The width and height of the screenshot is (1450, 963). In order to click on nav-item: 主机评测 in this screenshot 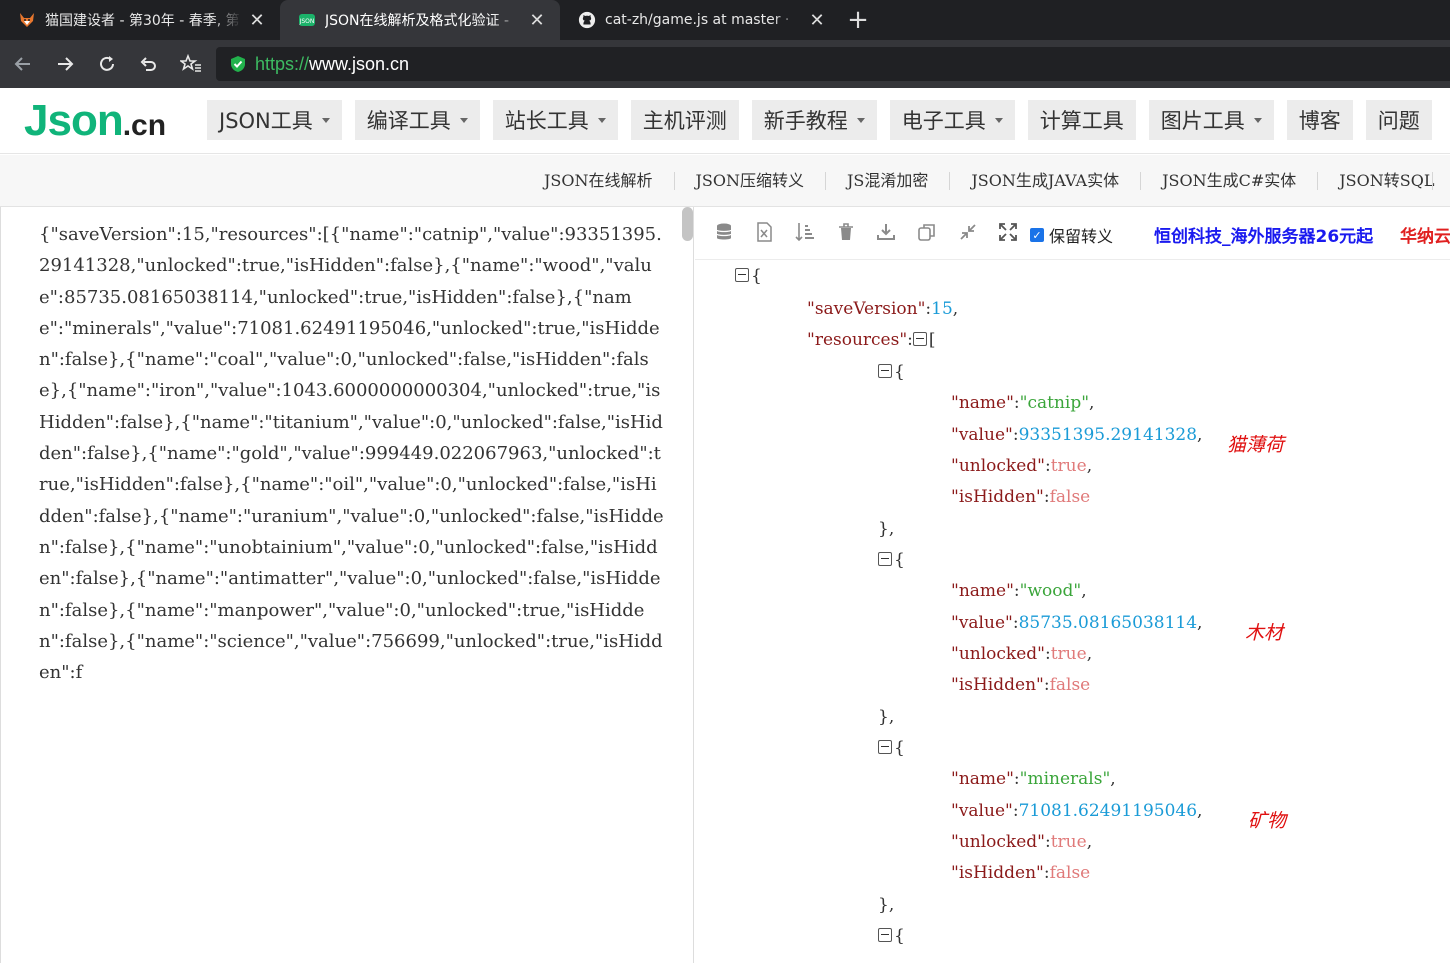, I will do `click(684, 120)`.